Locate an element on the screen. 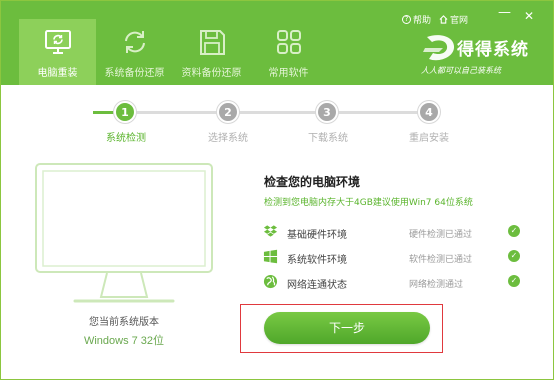 The width and height of the screenshot is (554, 380). globe-icon is located at coordinates (270, 281).